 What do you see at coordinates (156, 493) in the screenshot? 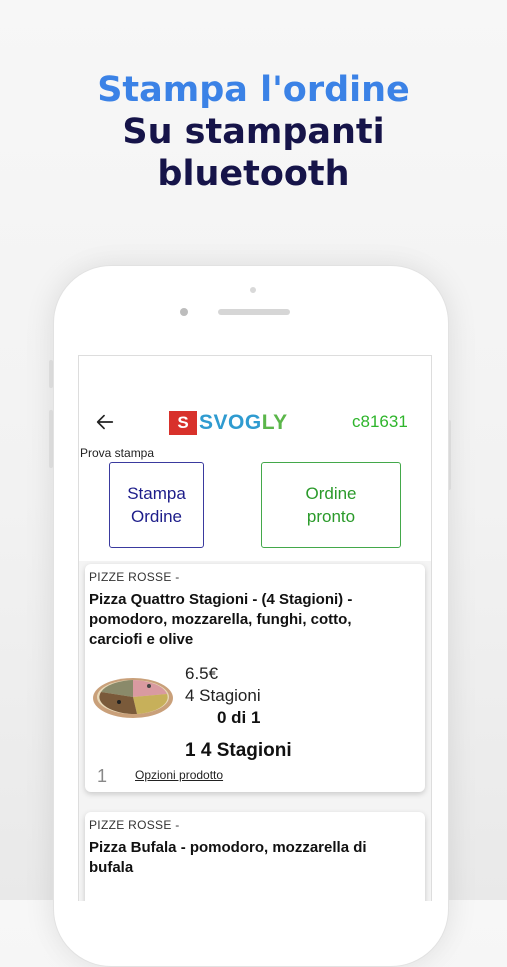
I see `print-order-label-line1: Stampa` at bounding box center [156, 493].